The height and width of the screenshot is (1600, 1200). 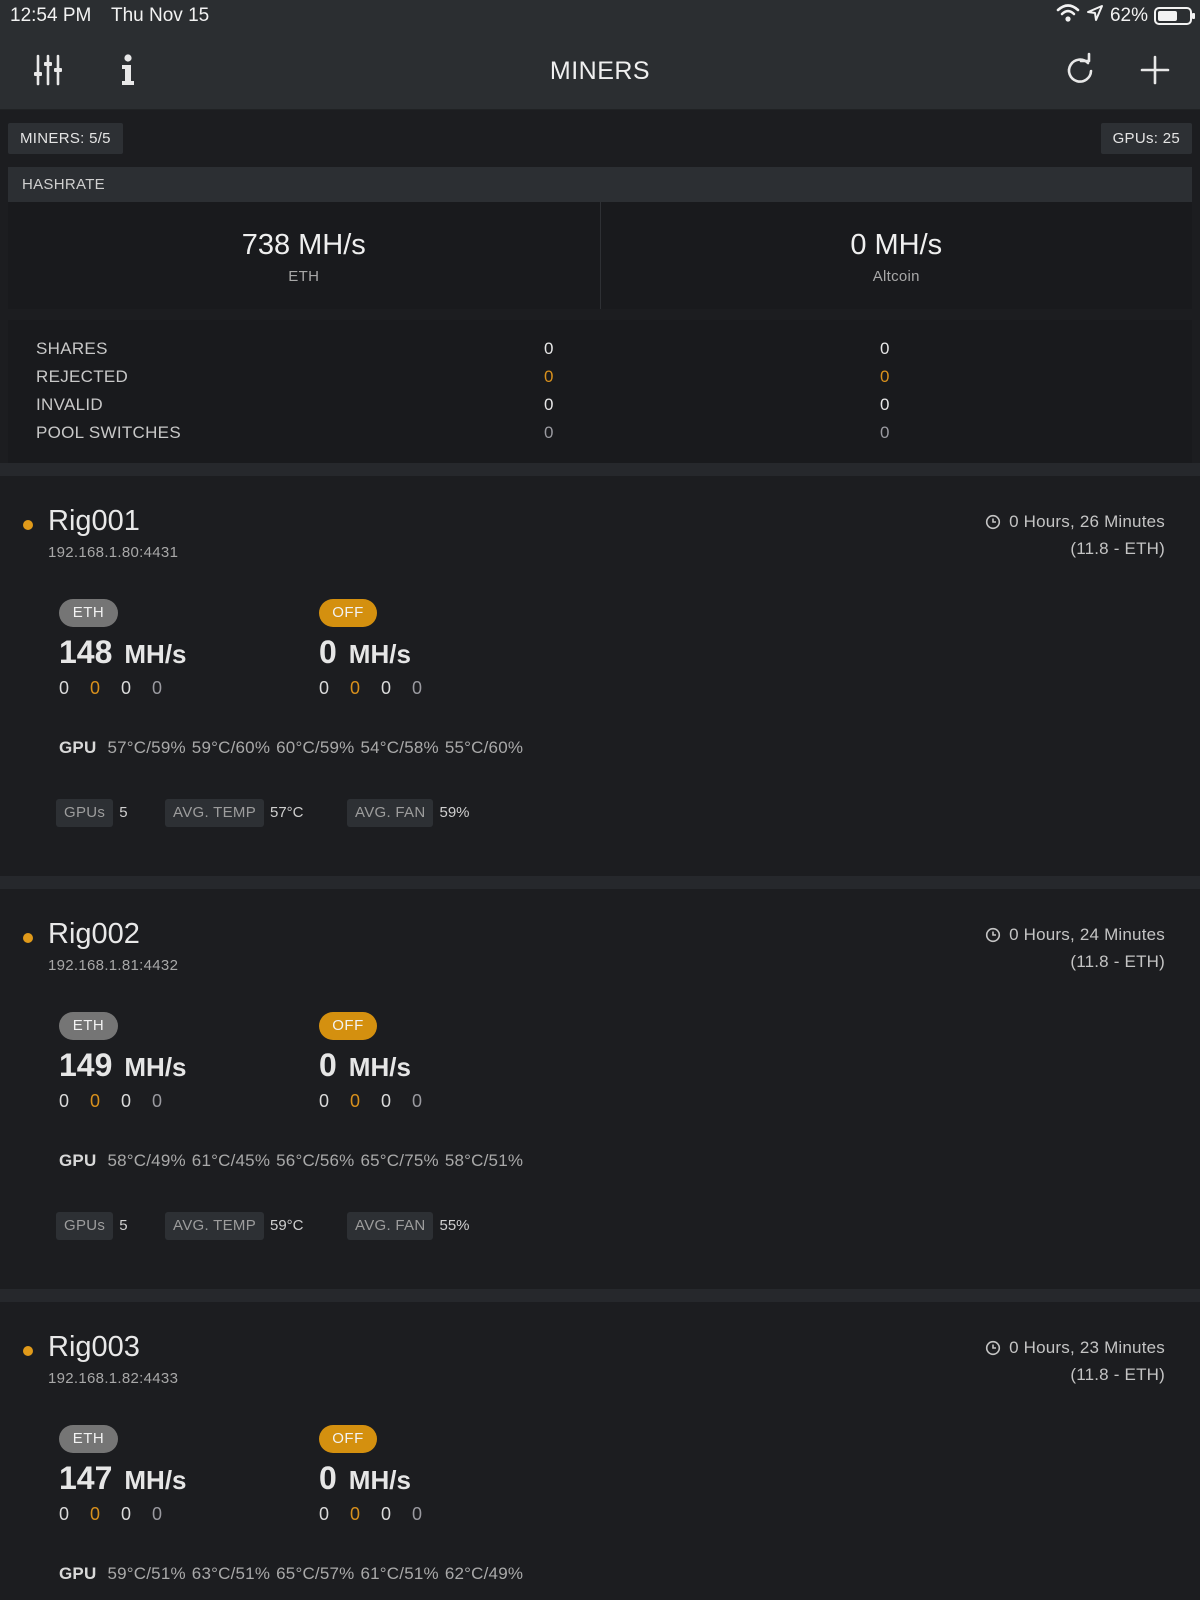 I want to click on hashrate-header: HASHRATE, so click(x=600, y=184).